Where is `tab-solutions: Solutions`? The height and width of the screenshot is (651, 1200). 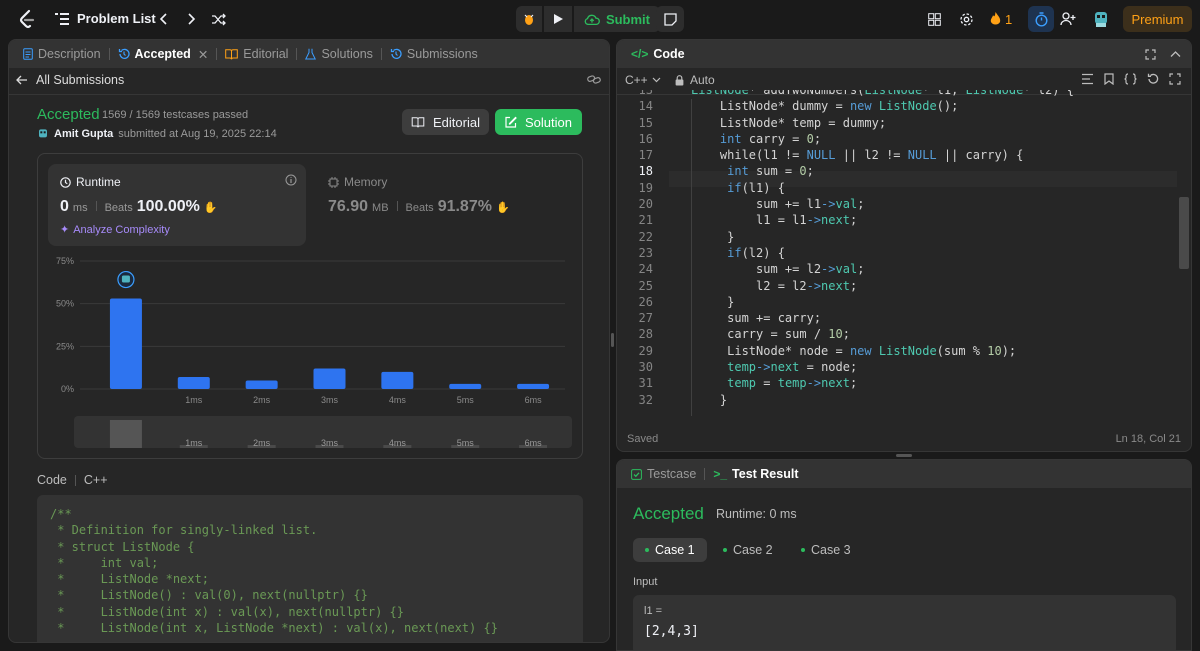 tab-solutions: Solutions is located at coordinates (338, 54).